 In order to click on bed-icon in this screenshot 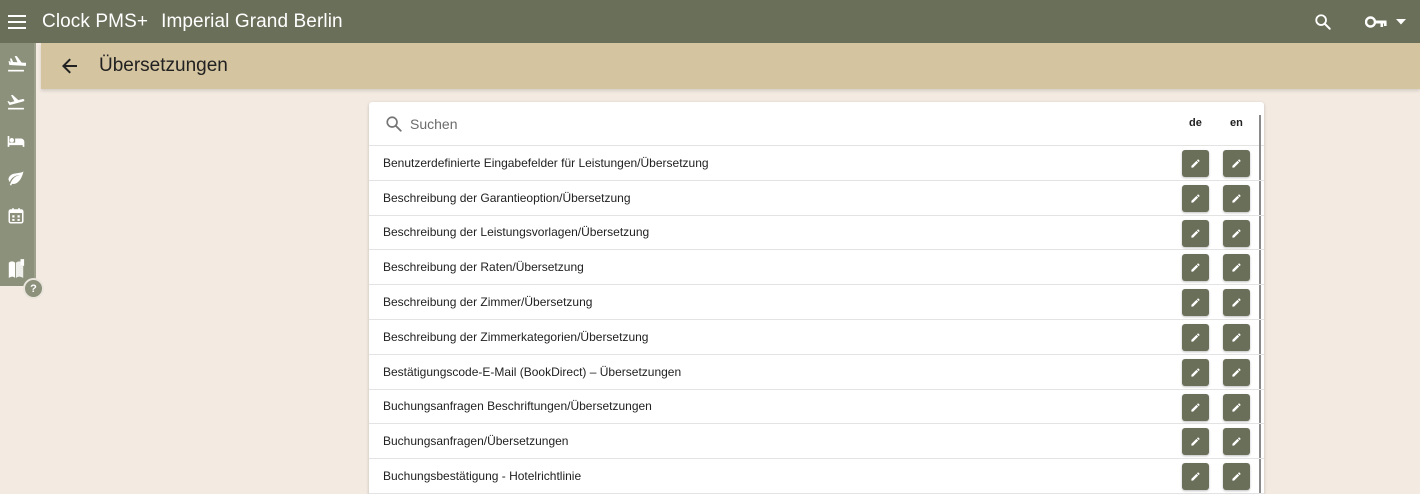, I will do `click(16, 141)`.